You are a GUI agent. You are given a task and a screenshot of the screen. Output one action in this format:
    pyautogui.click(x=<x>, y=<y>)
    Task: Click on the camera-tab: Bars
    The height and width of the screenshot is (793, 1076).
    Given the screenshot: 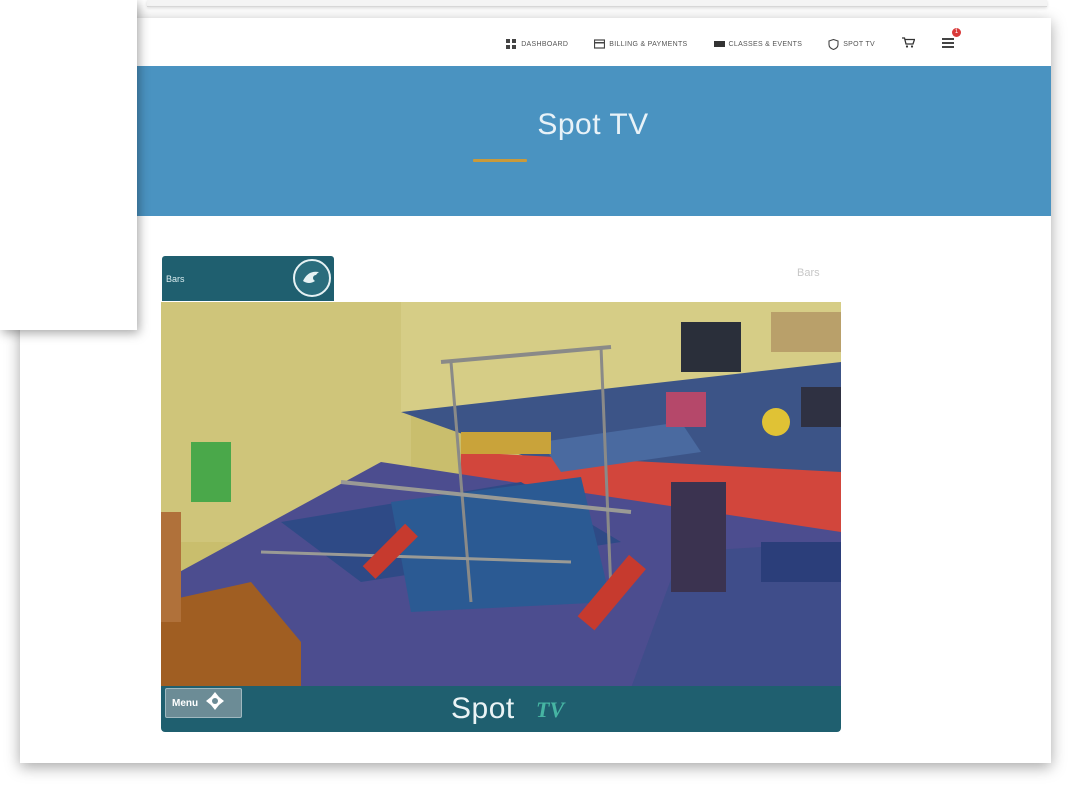 What is the action you would take?
    pyautogui.click(x=248, y=278)
    